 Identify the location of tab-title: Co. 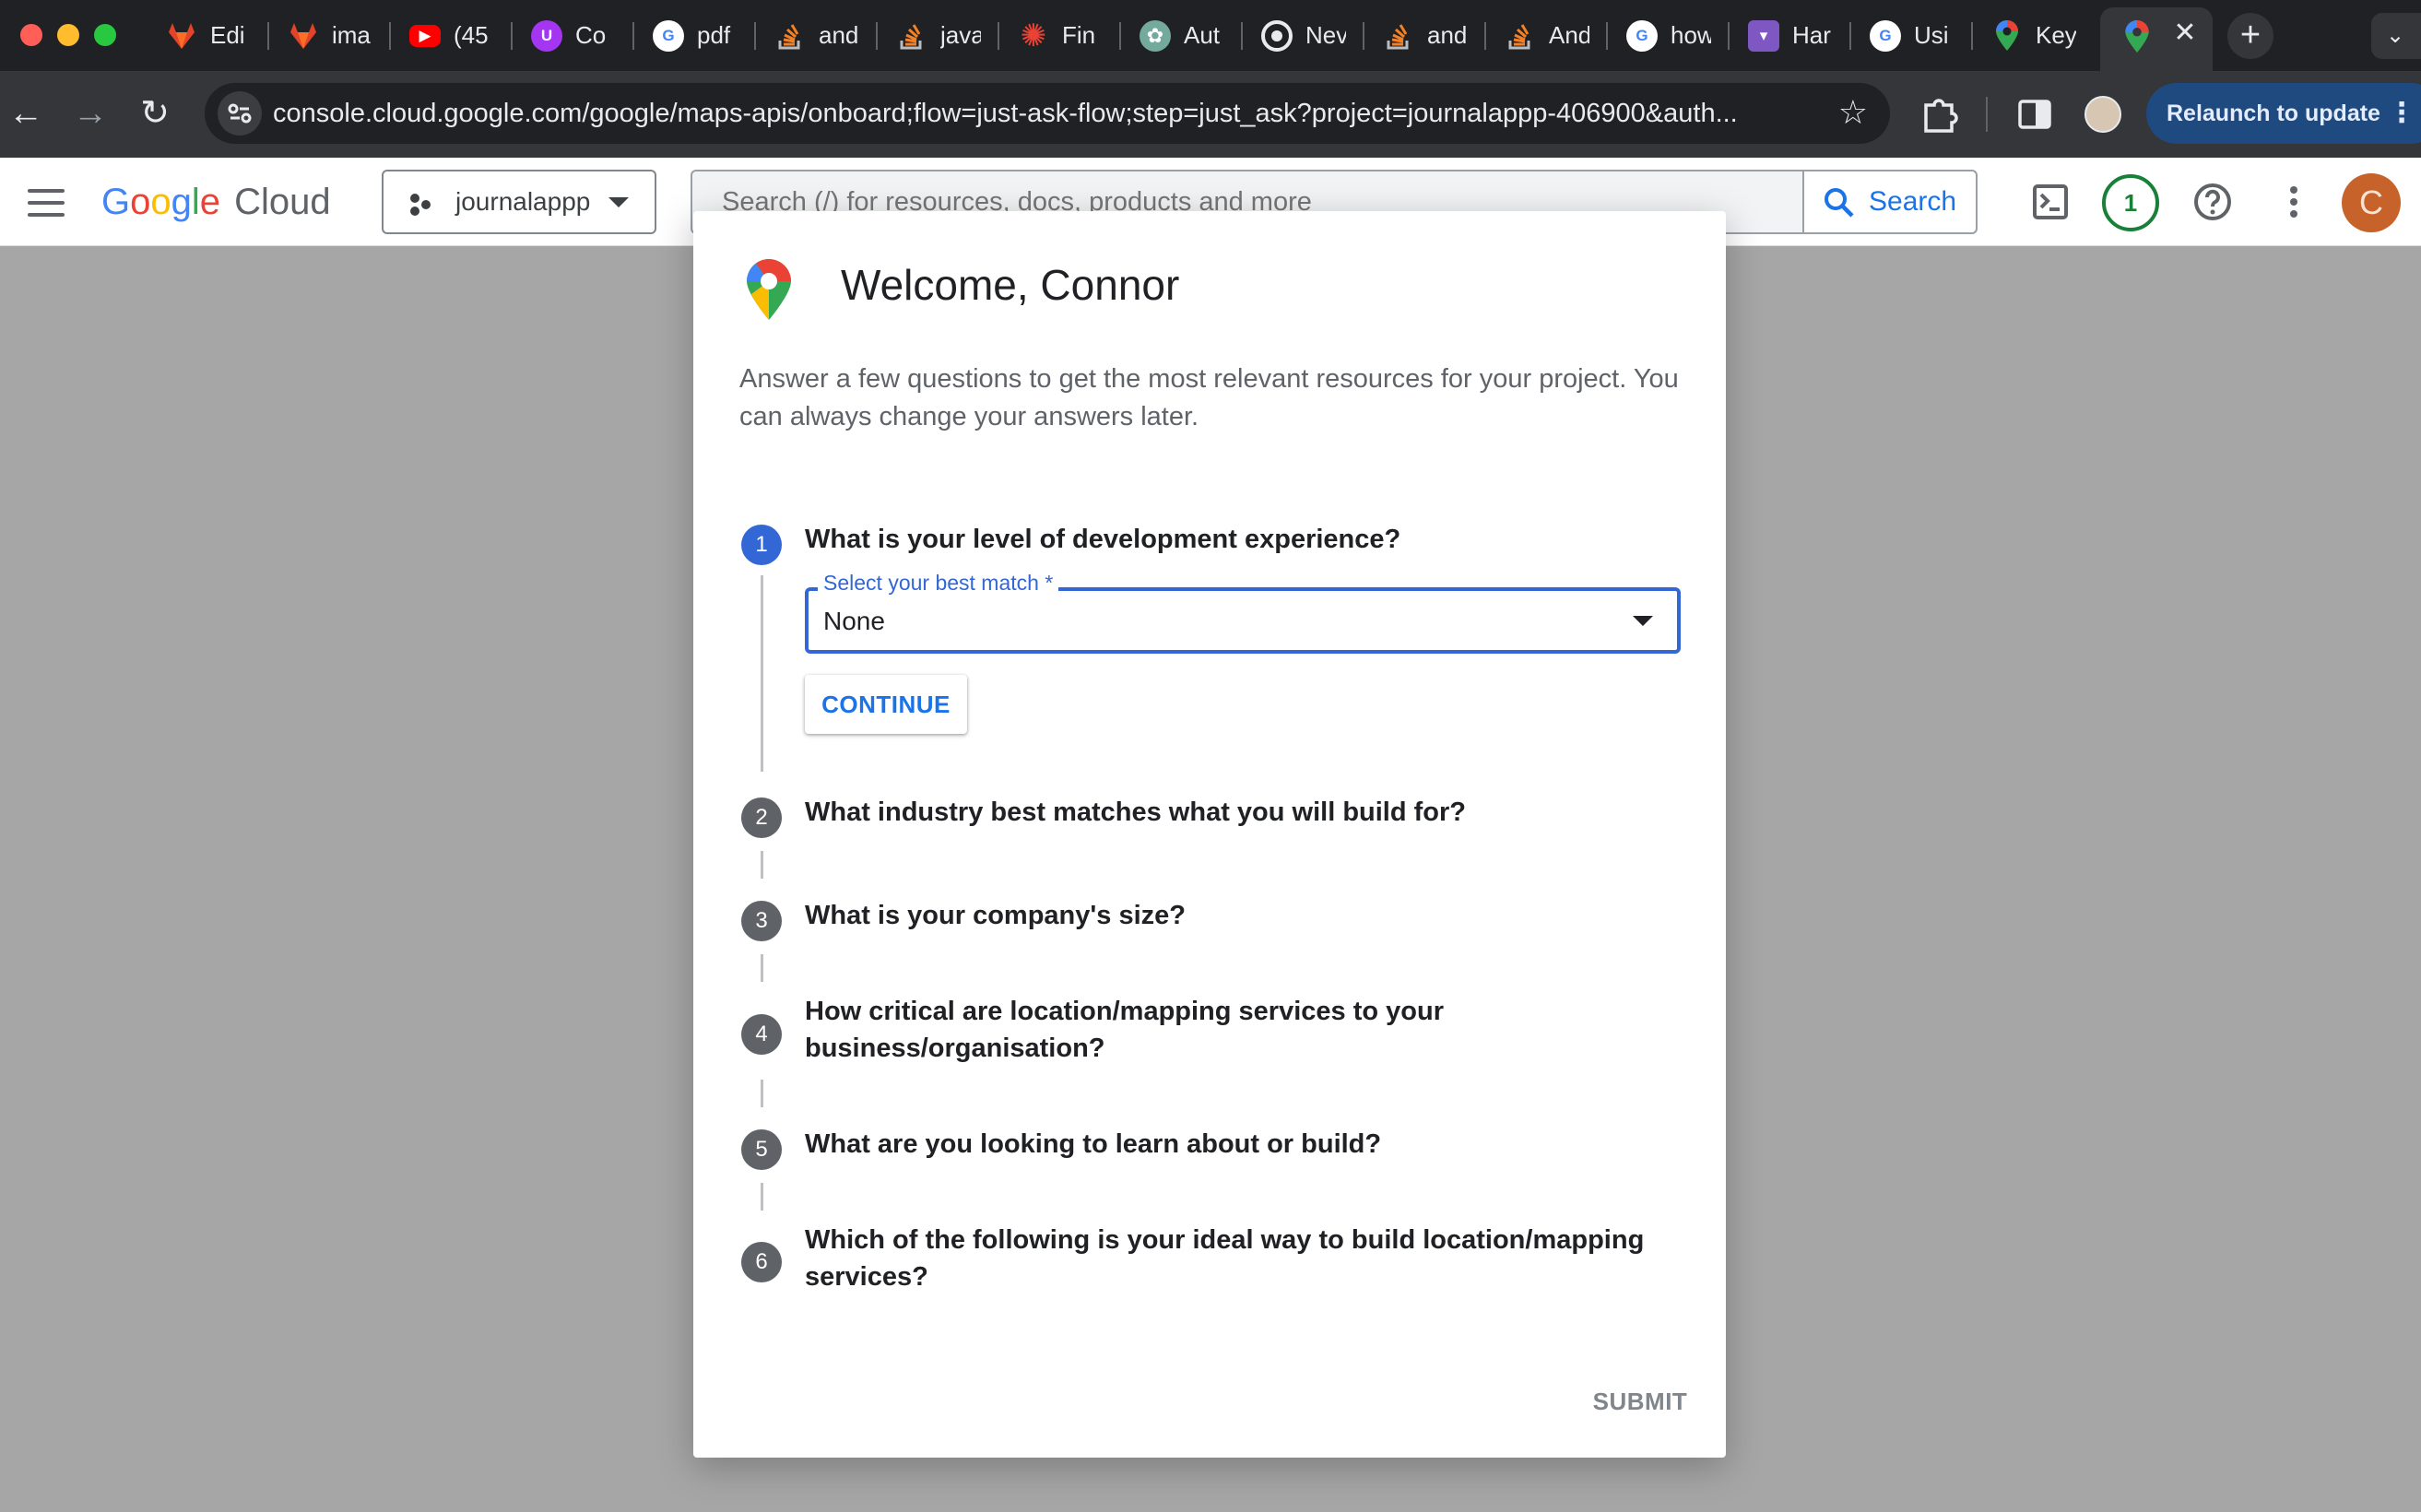
(591, 35).